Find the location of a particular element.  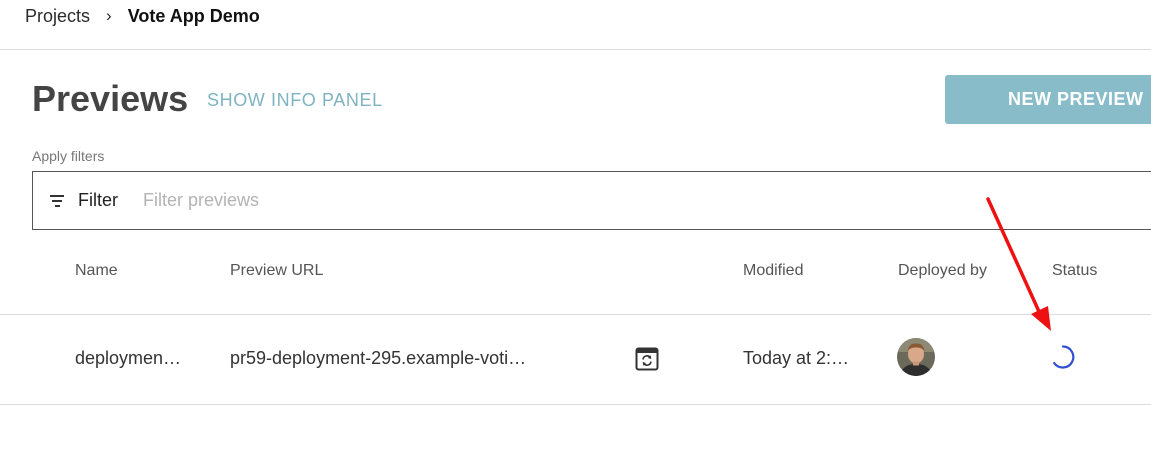

filter-label: Filter is located at coordinates (98, 200).